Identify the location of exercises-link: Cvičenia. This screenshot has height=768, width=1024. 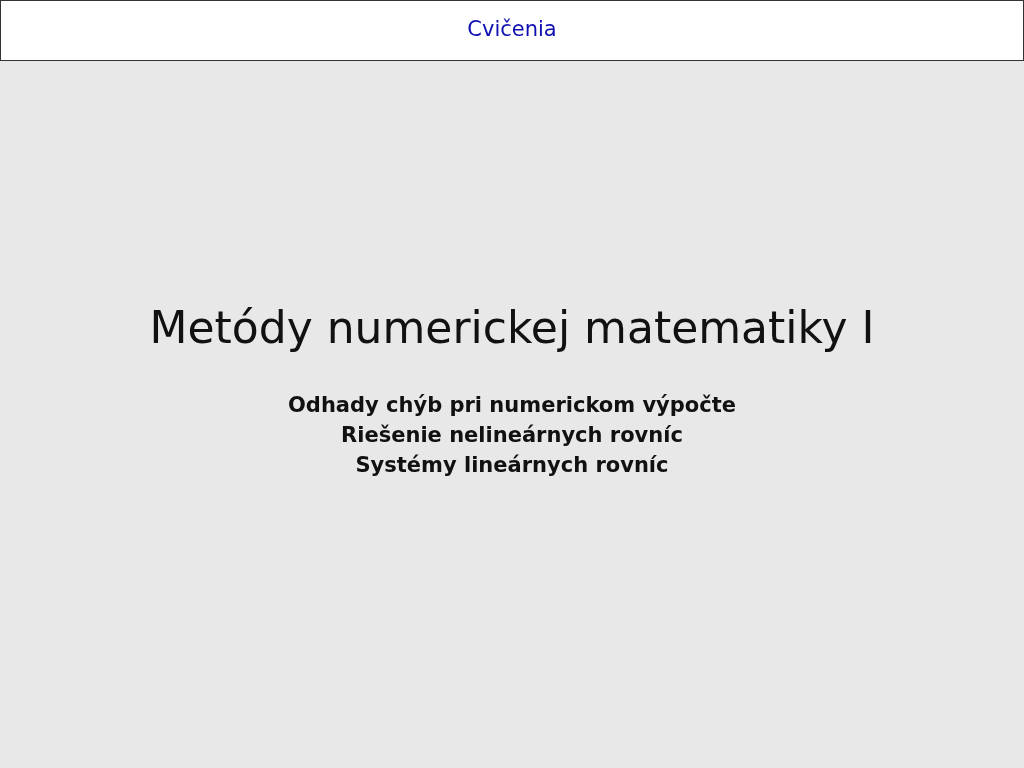
(512, 28).